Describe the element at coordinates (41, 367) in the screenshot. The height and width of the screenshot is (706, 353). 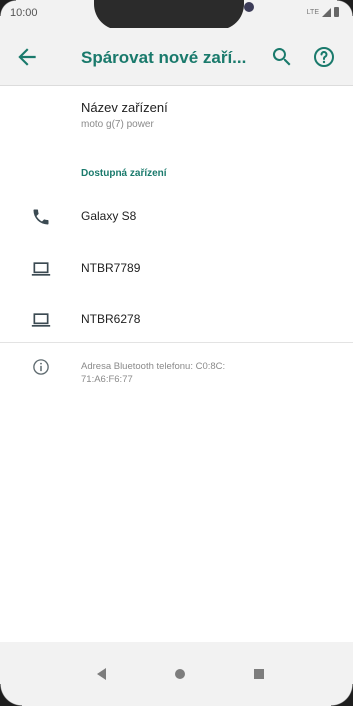
I see `info-icon` at that location.